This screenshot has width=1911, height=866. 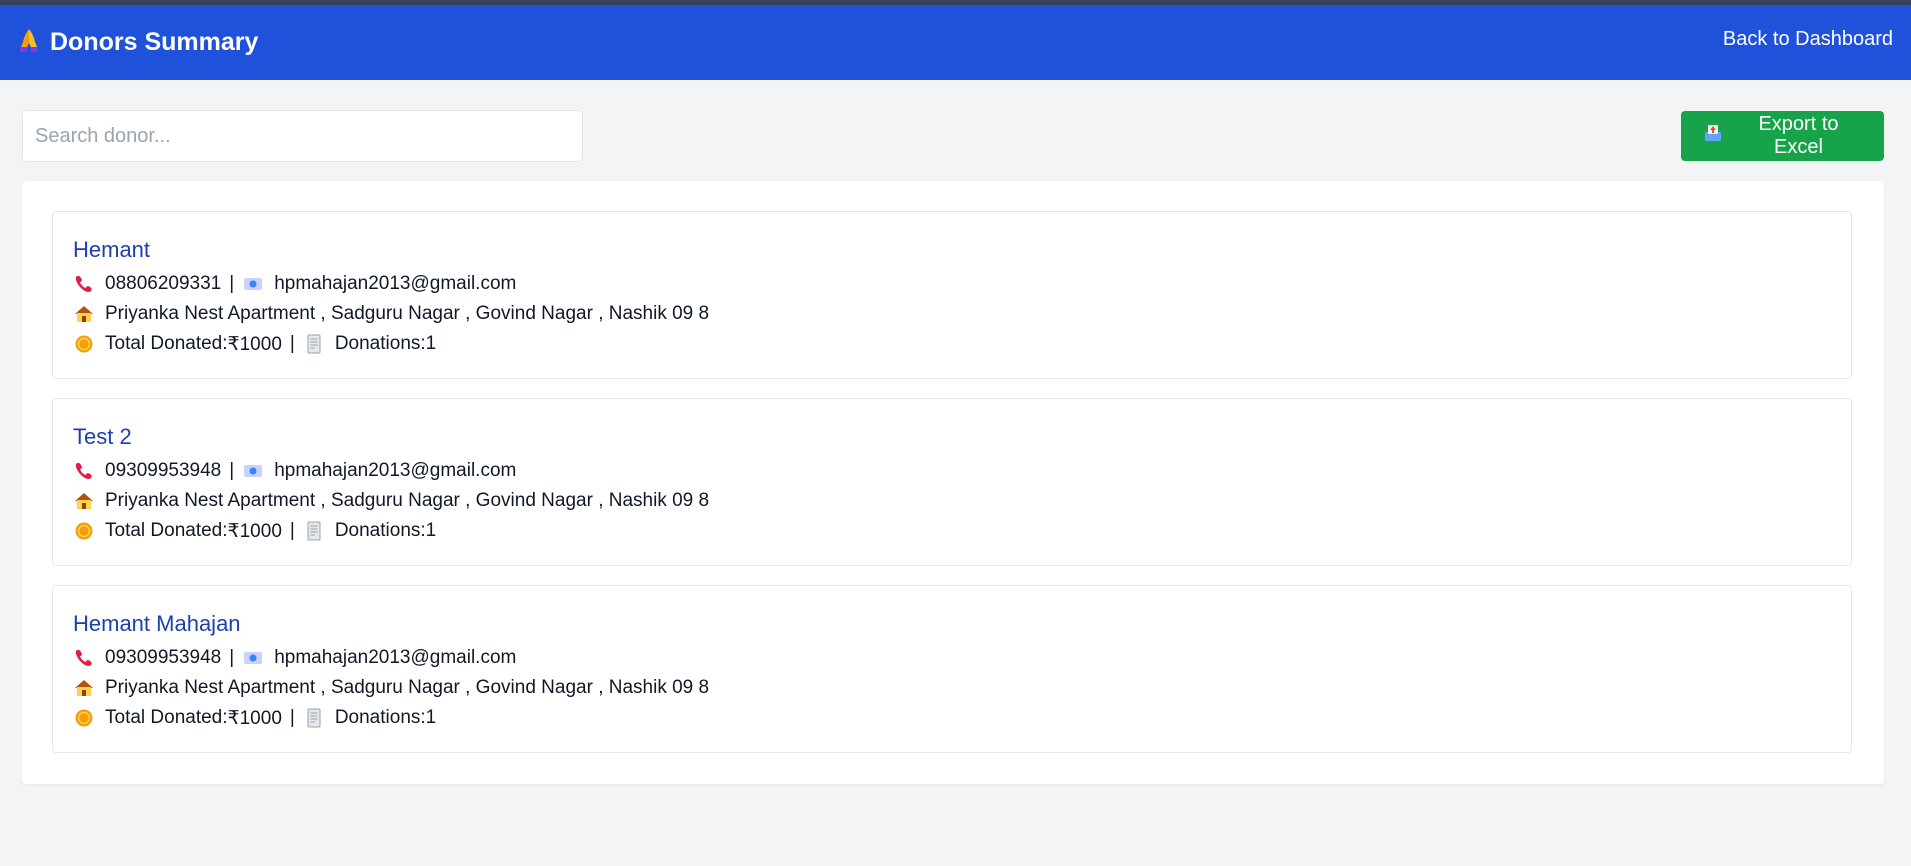 I want to click on outbox-tray-icon, so click(x=1713, y=136).